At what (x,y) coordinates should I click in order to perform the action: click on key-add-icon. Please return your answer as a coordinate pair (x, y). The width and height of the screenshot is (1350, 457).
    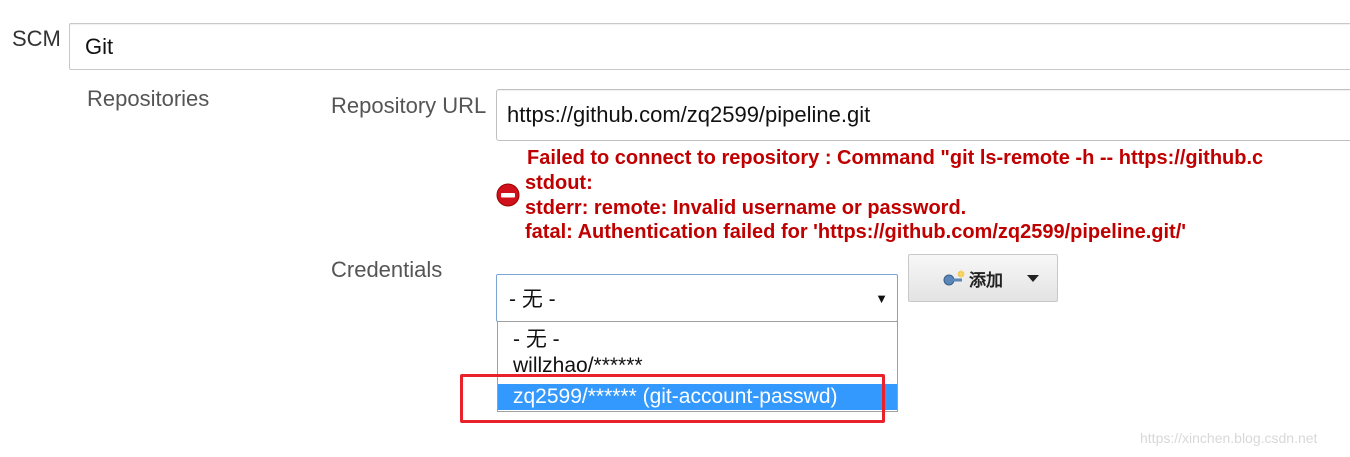
    Looking at the image, I should click on (954, 277).